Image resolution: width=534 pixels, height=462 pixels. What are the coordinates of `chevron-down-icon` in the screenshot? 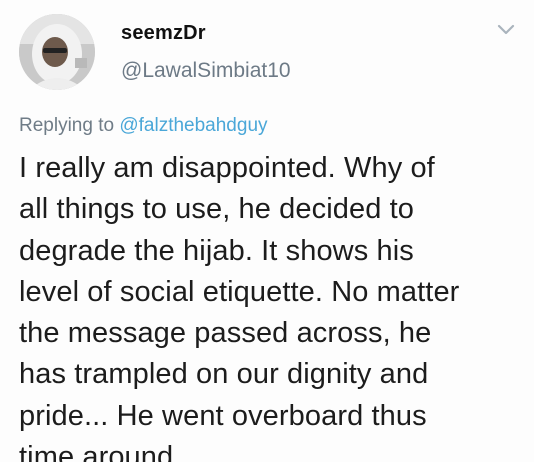 It's located at (506, 30).